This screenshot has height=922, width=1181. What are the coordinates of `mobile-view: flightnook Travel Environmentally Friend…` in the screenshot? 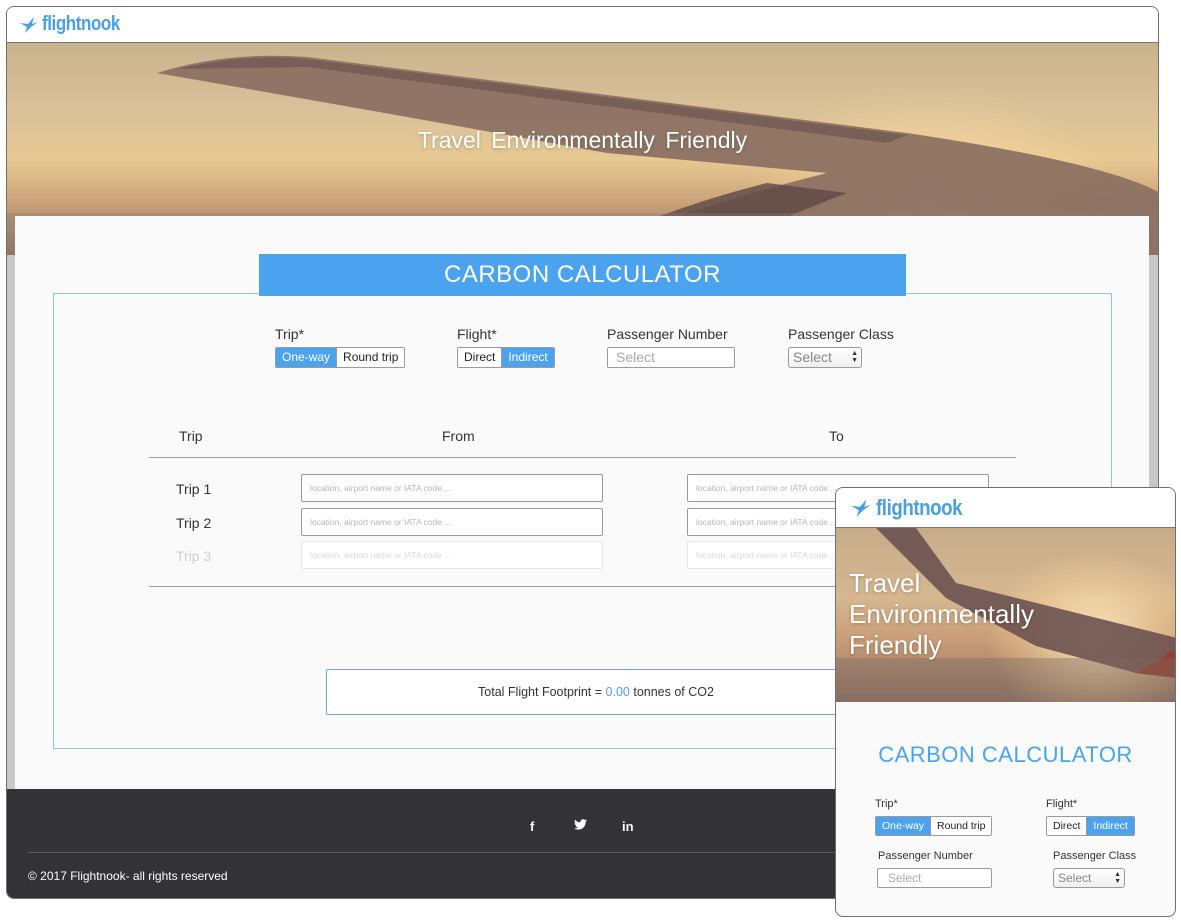 It's located at (1005, 702).